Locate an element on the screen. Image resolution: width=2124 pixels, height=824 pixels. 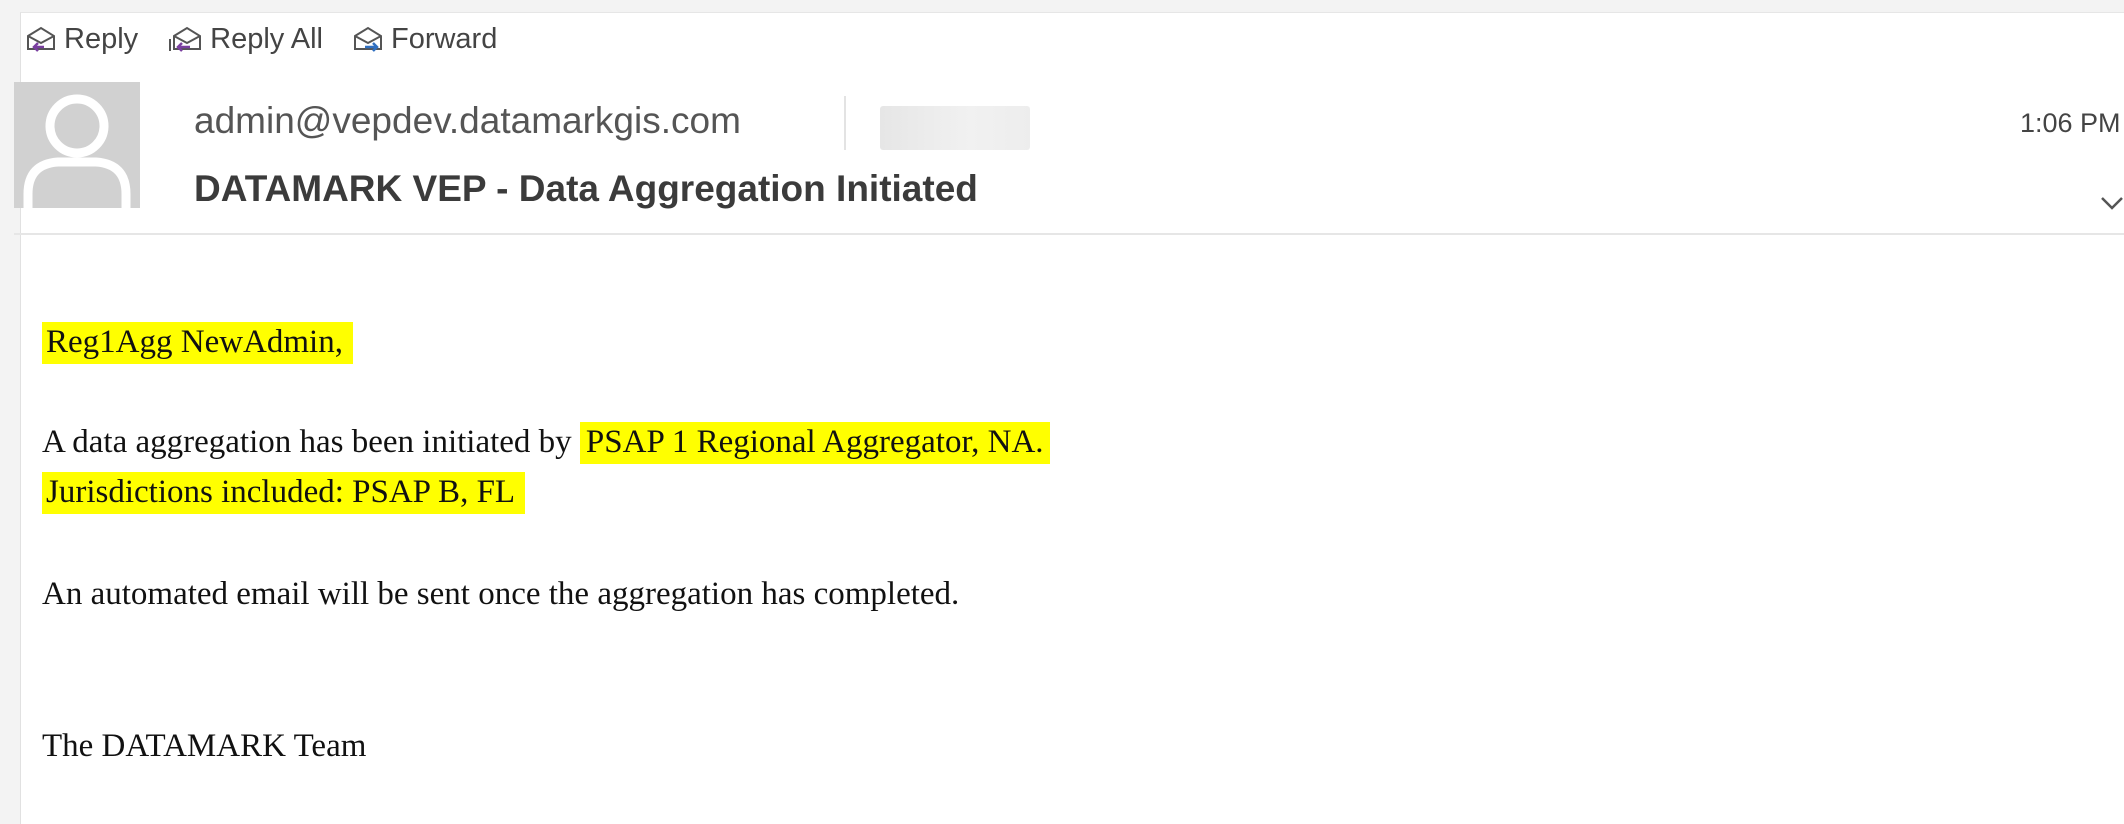
person-avatar-icon is located at coordinates (77, 151).